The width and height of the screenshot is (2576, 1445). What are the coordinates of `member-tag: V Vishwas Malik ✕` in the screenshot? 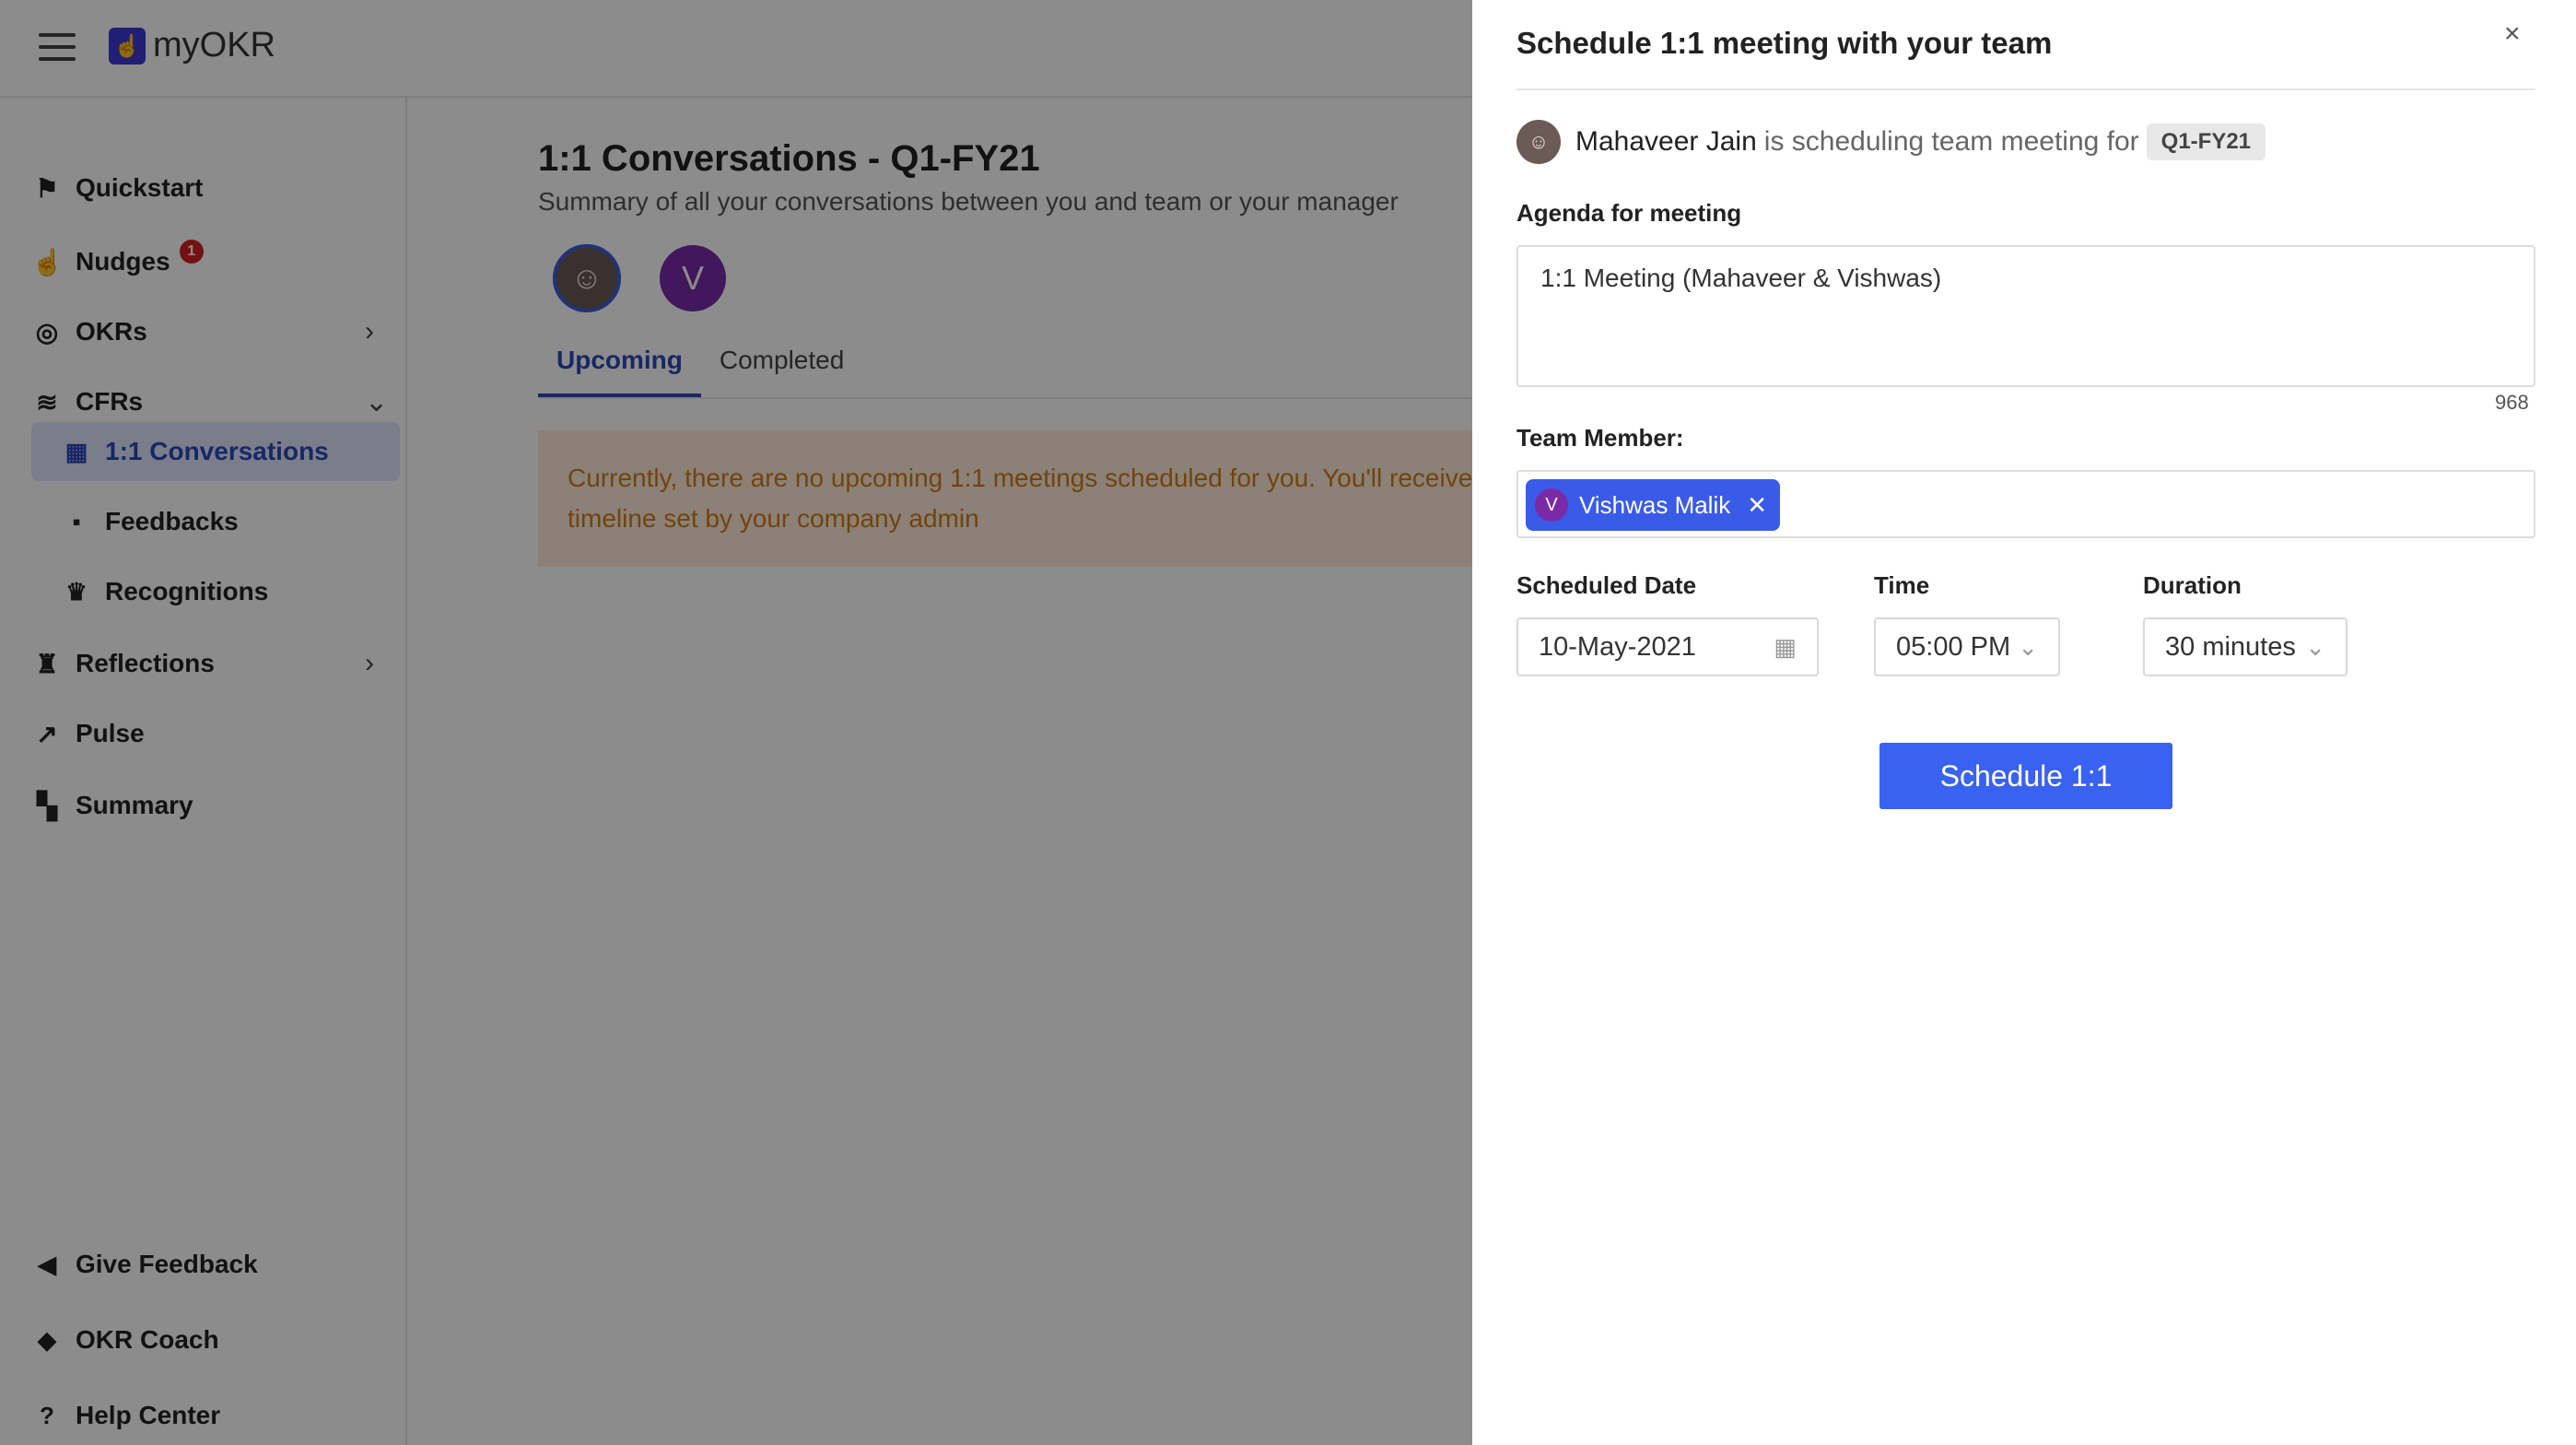 It's located at (1653, 505).